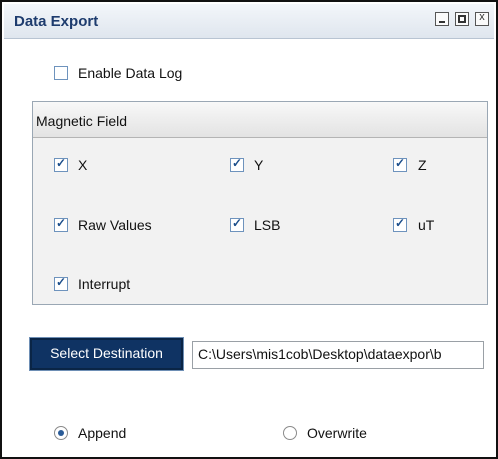 This screenshot has width=498, height=459. Describe the element at coordinates (61, 283) in the screenshot. I see `interrupt-checkbox` at that location.